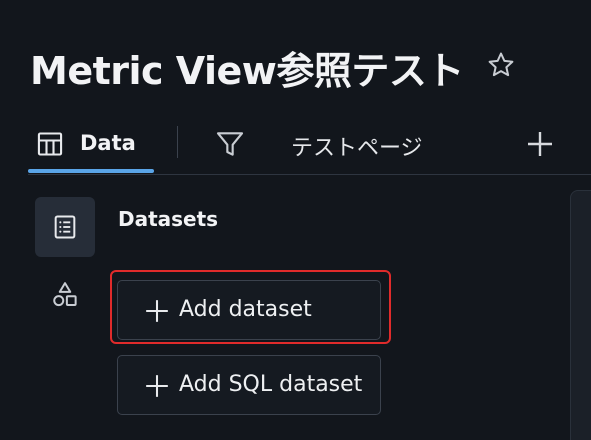 The width and height of the screenshot is (591, 440). What do you see at coordinates (245, 309) in the screenshot?
I see `add-dataset-label: Add dataset` at bounding box center [245, 309].